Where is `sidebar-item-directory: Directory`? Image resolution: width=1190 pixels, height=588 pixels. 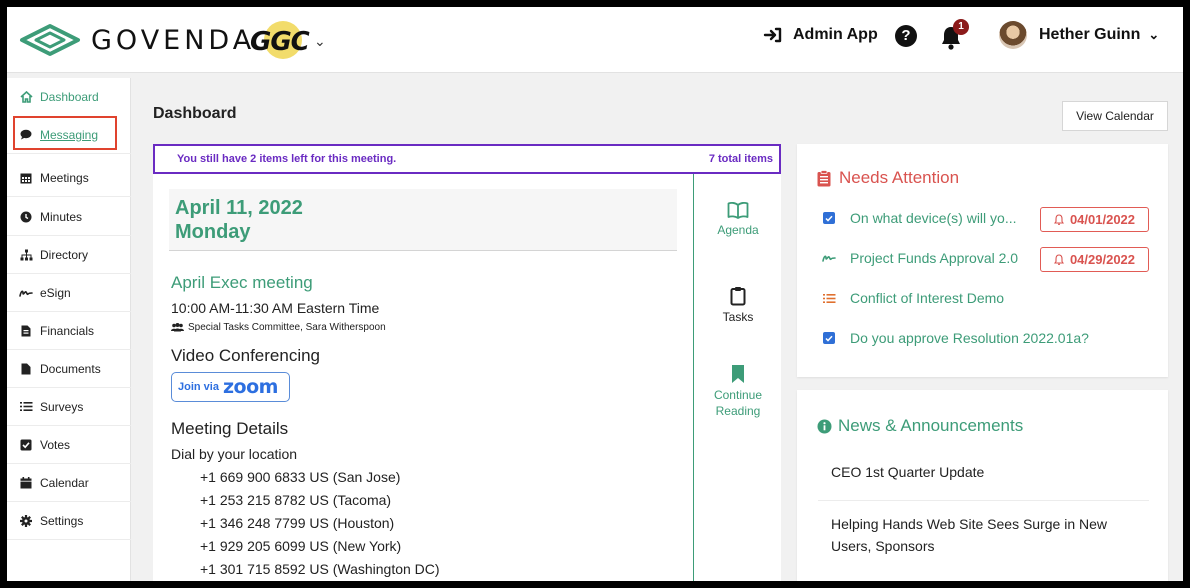
sidebar-item-directory: Directory is located at coordinates (69, 255).